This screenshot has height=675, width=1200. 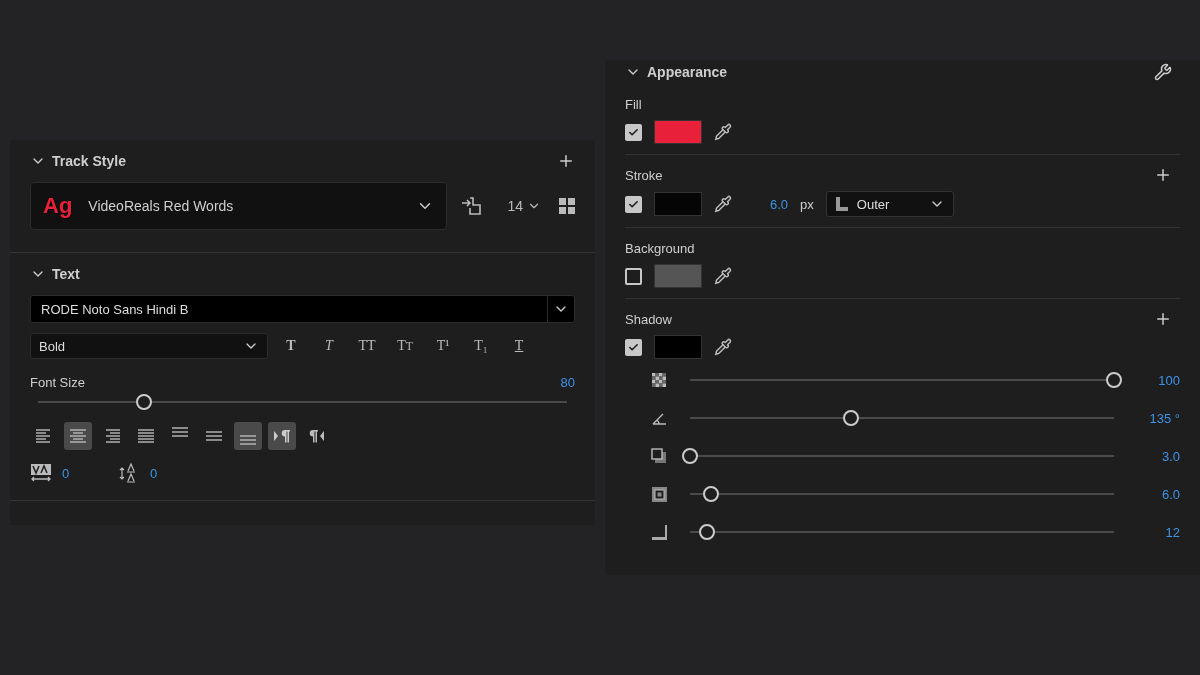 I want to click on tracking-icon, so click(x=41, y=473).